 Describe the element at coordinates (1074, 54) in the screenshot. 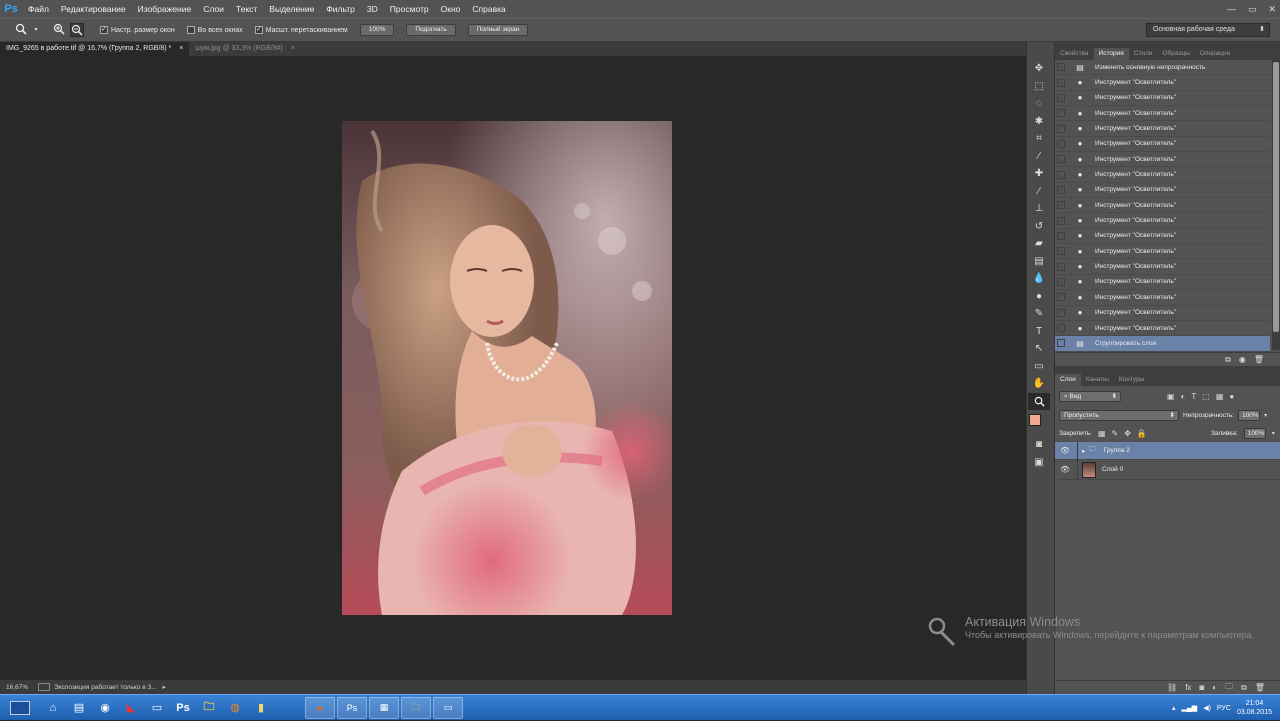

I see `tab-properties: Свойства` at that location.